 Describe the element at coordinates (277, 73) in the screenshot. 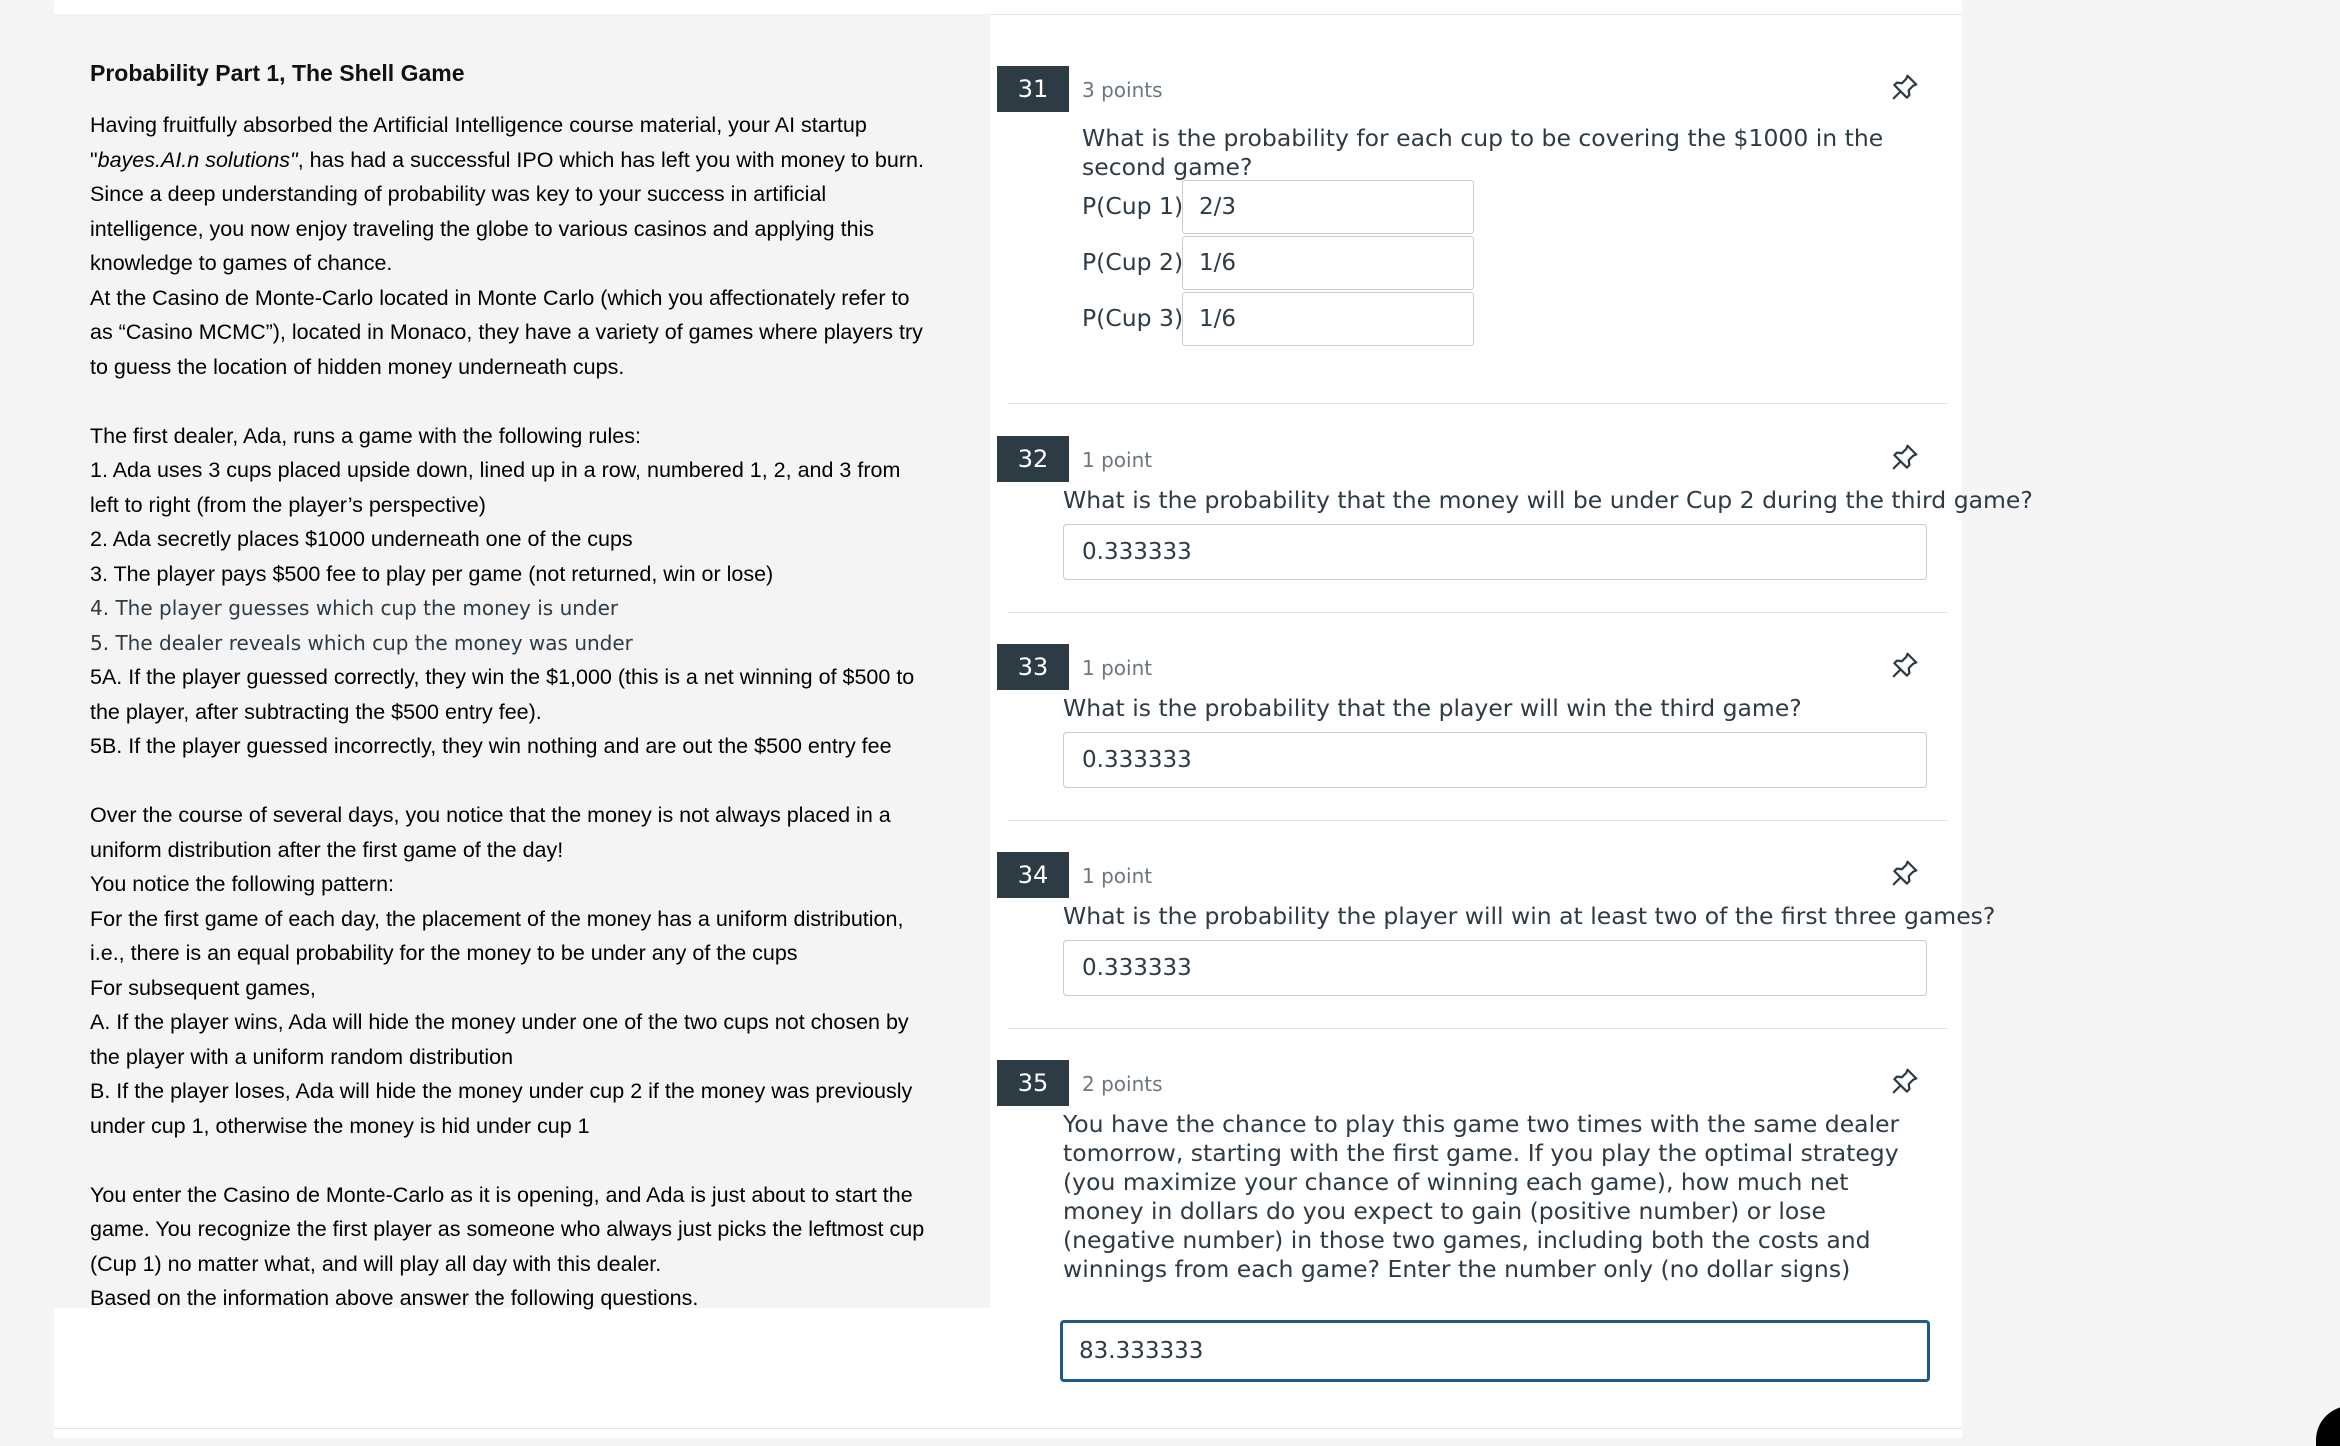

I see `passage-title: Probability Part 1, The Shell Game` at that location.